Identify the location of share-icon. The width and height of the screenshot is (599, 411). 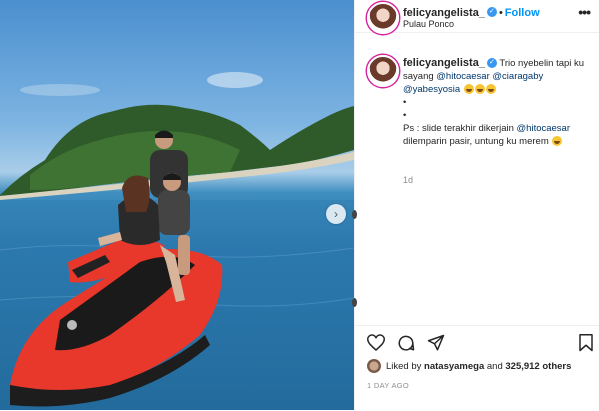
(436, 343).